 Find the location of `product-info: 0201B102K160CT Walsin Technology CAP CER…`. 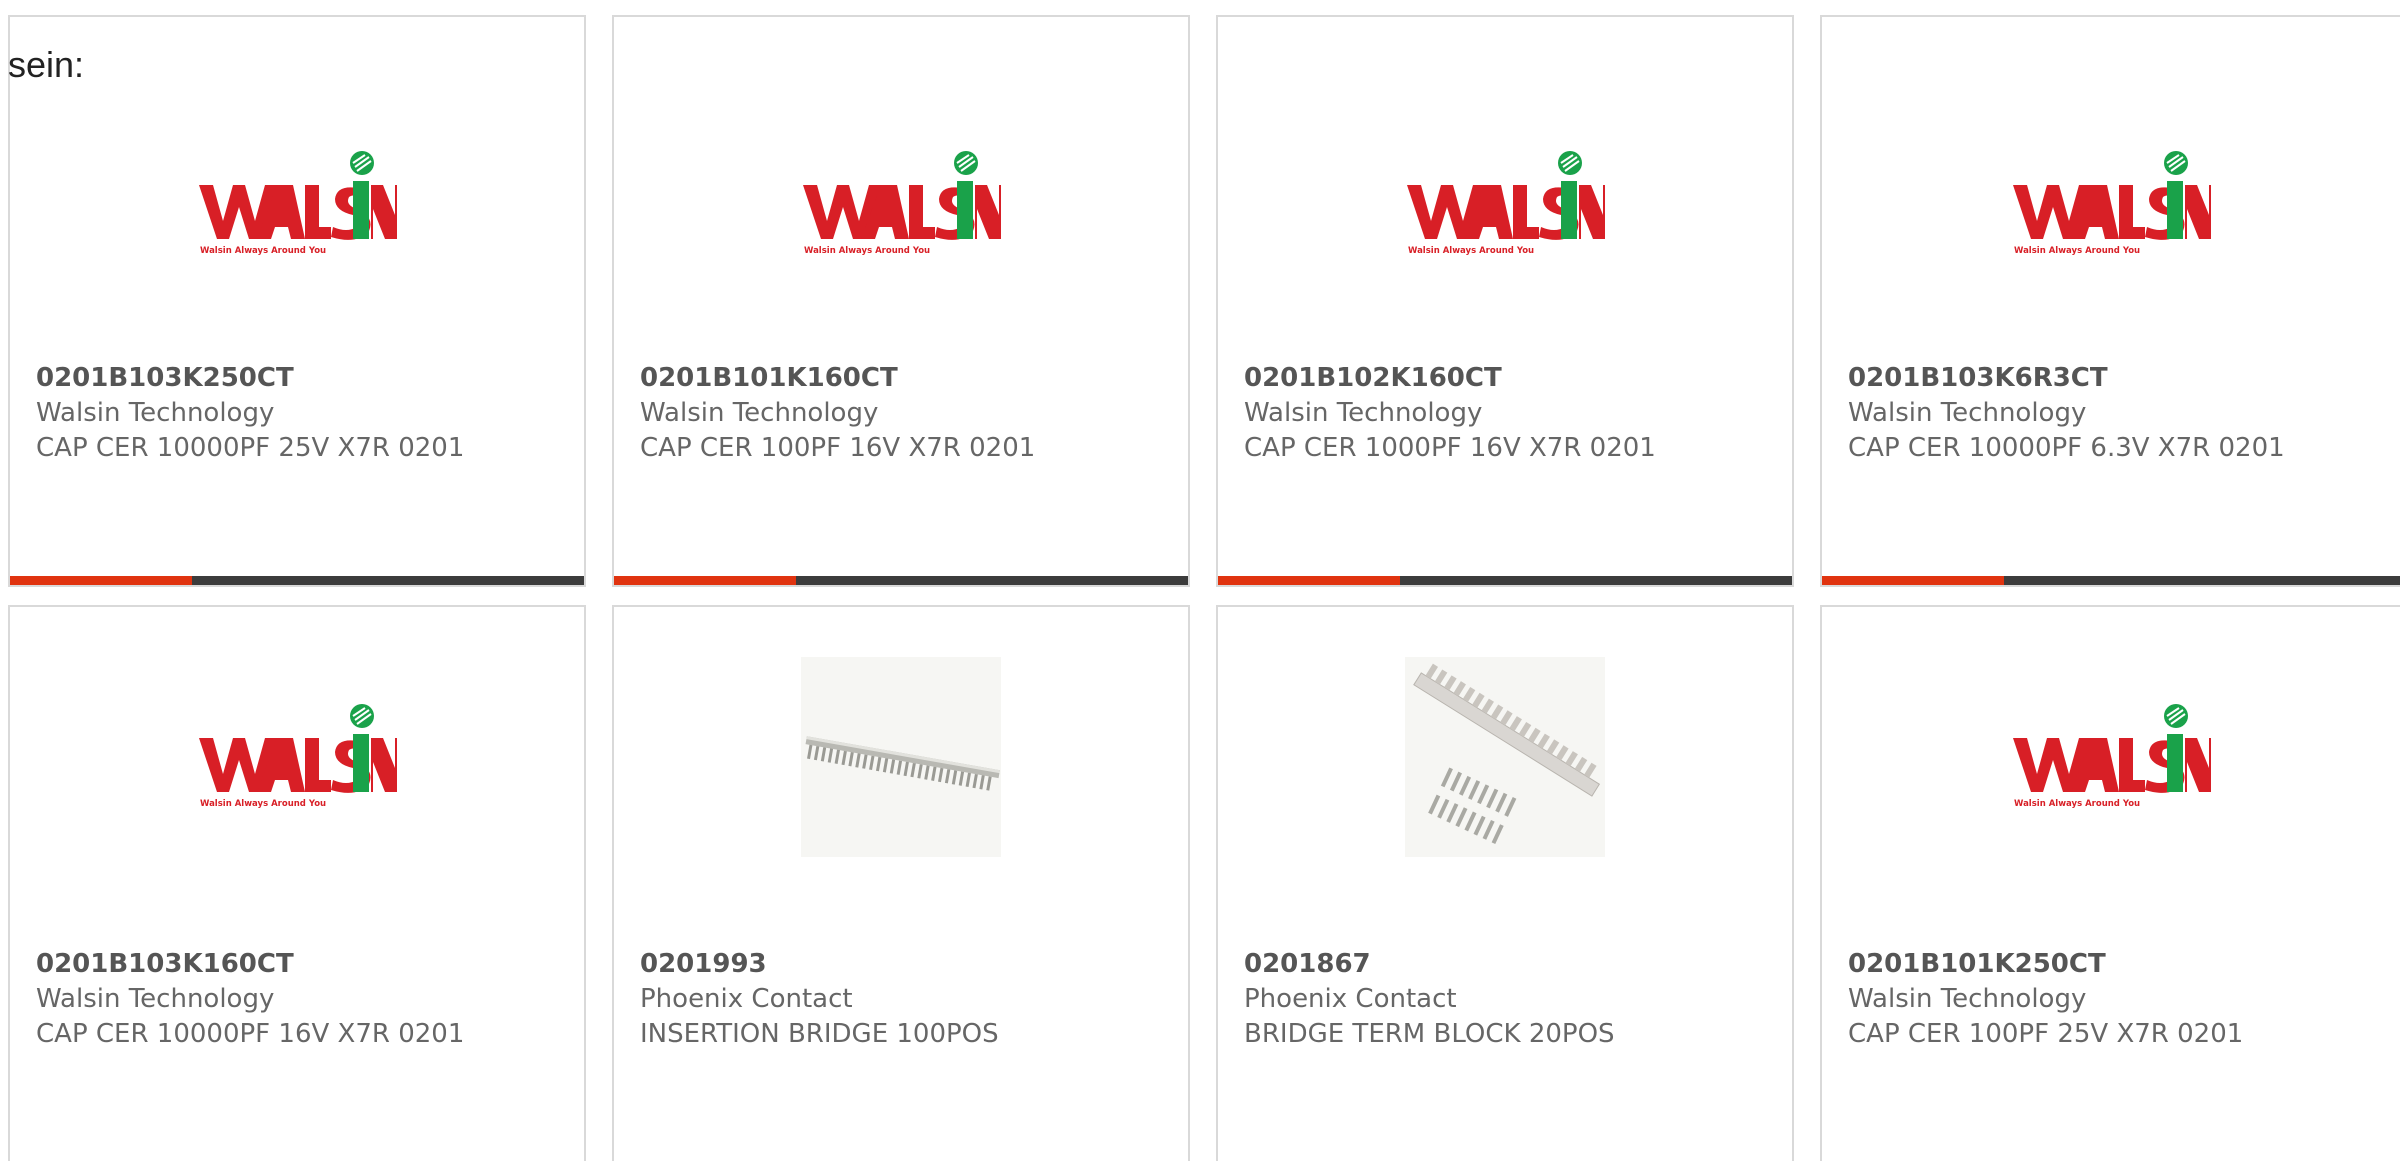

product-info: 0201B102K160CT Walsin Technology CAP CER… is located at coordinates (1513, 413).